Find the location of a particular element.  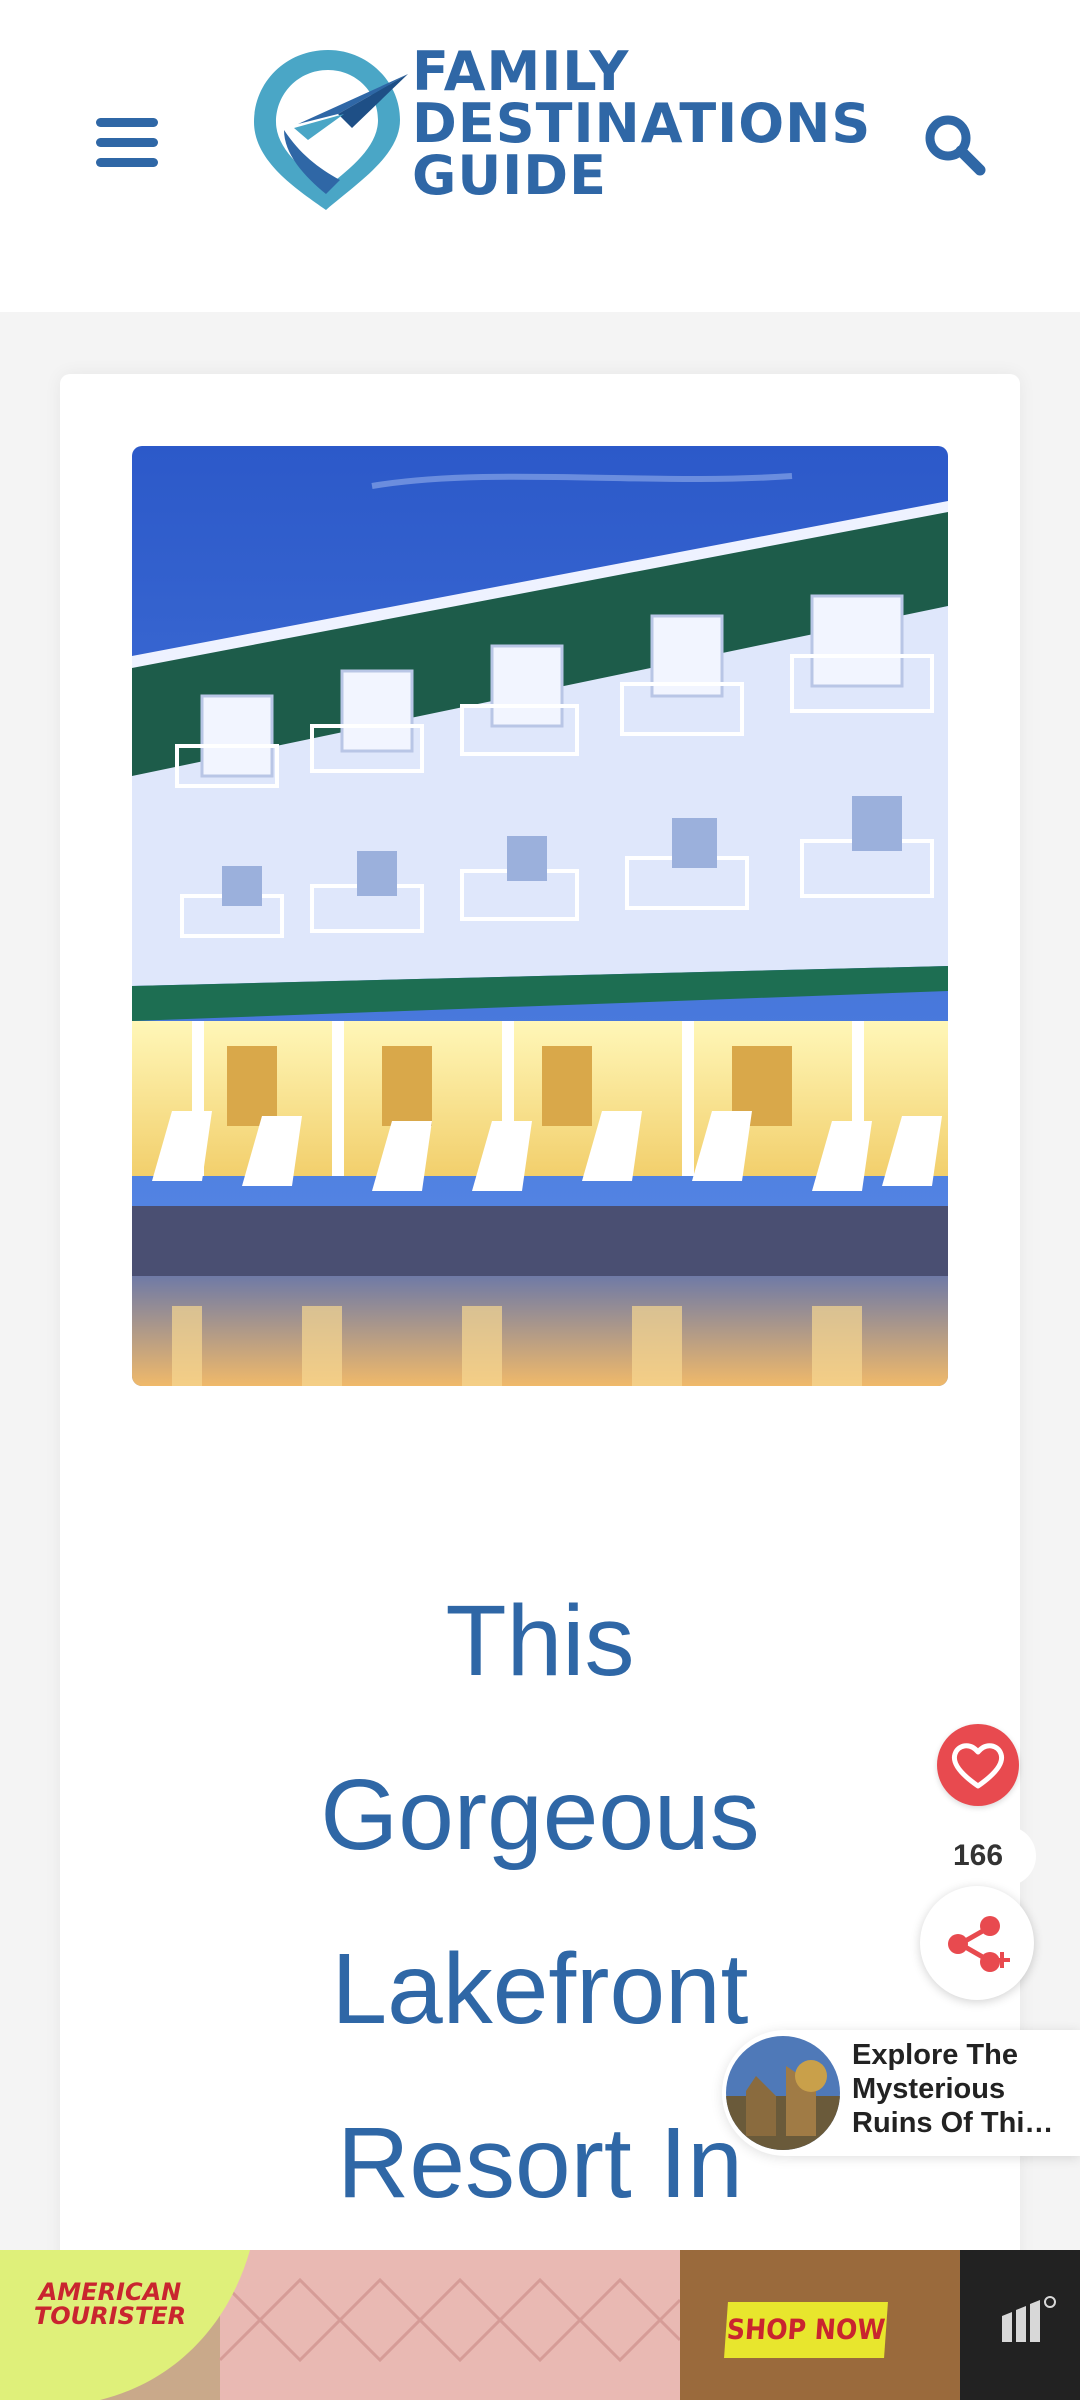

search-button is located at coordinates (954, 144).